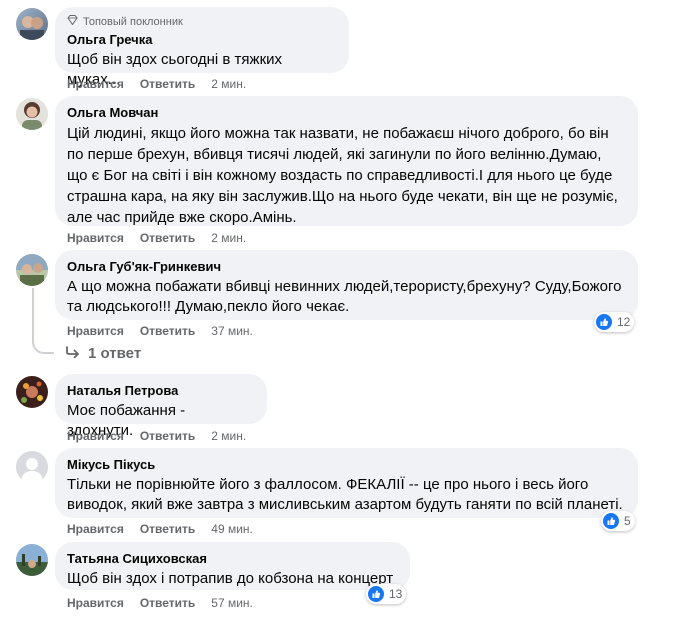 This screenshot has width=691, height=618. Describe the element at coordinates (43, 345) in the screenshot. I see `thread-connector` at that location.